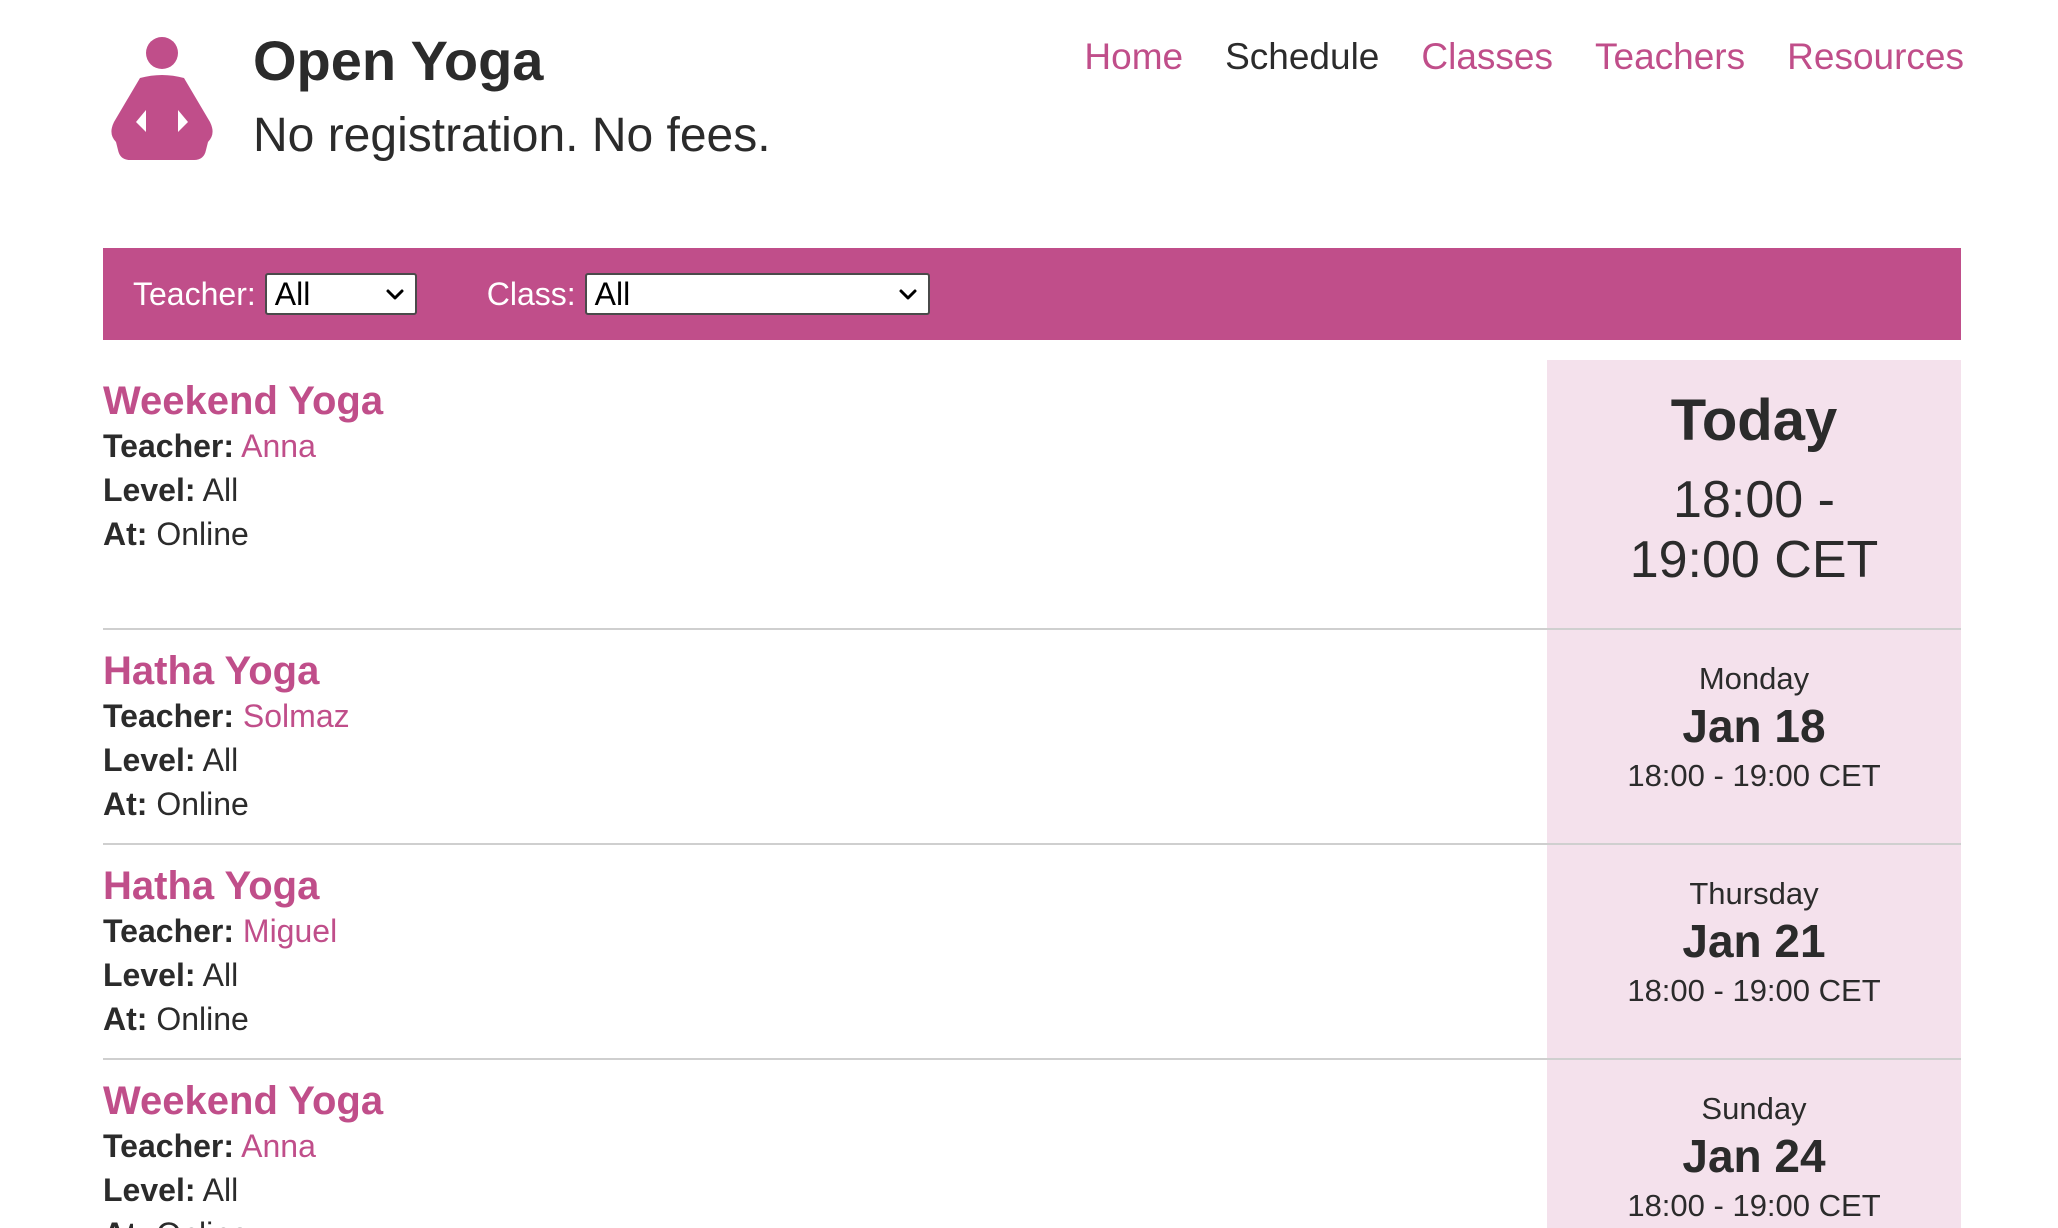 The width and height of the screenshot is (2058, 1228). I want to click on session-time-panel: Today 18:00 - 19:00 CET, so click(1754, 494).